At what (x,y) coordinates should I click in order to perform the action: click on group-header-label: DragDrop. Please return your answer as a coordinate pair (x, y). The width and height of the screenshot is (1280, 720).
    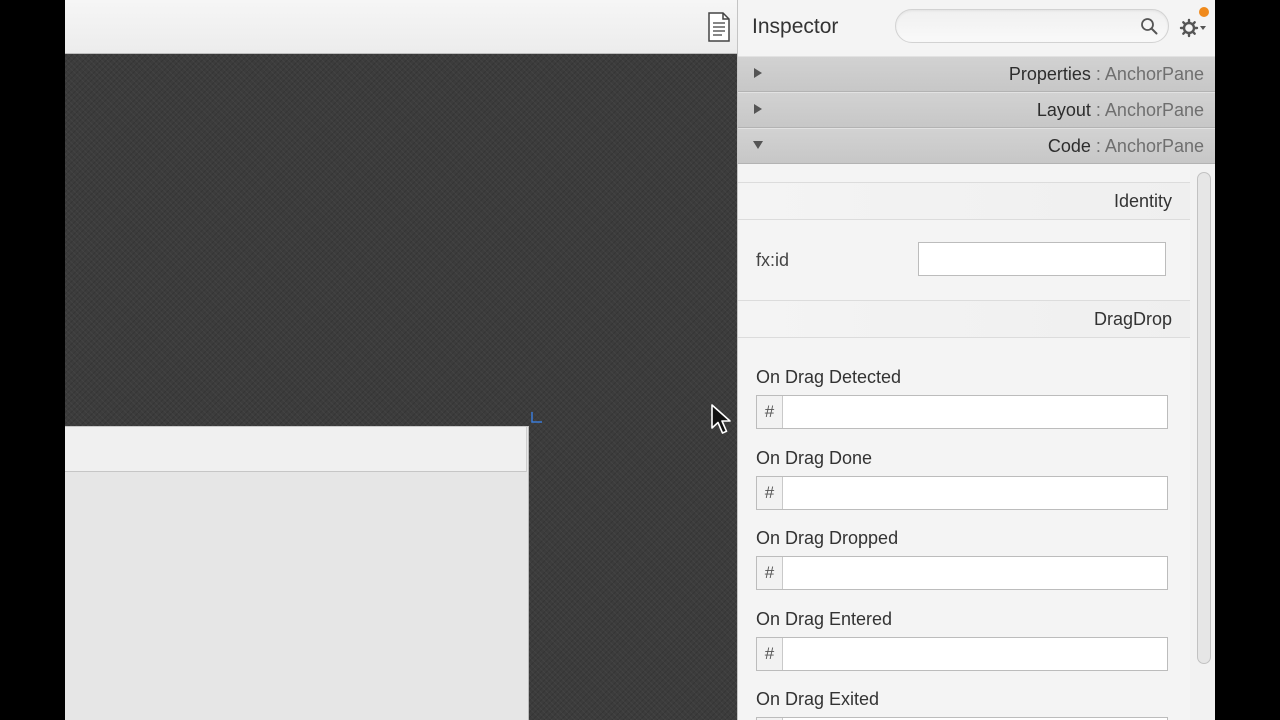
    Looking at the image, I should click on (1132, 319).